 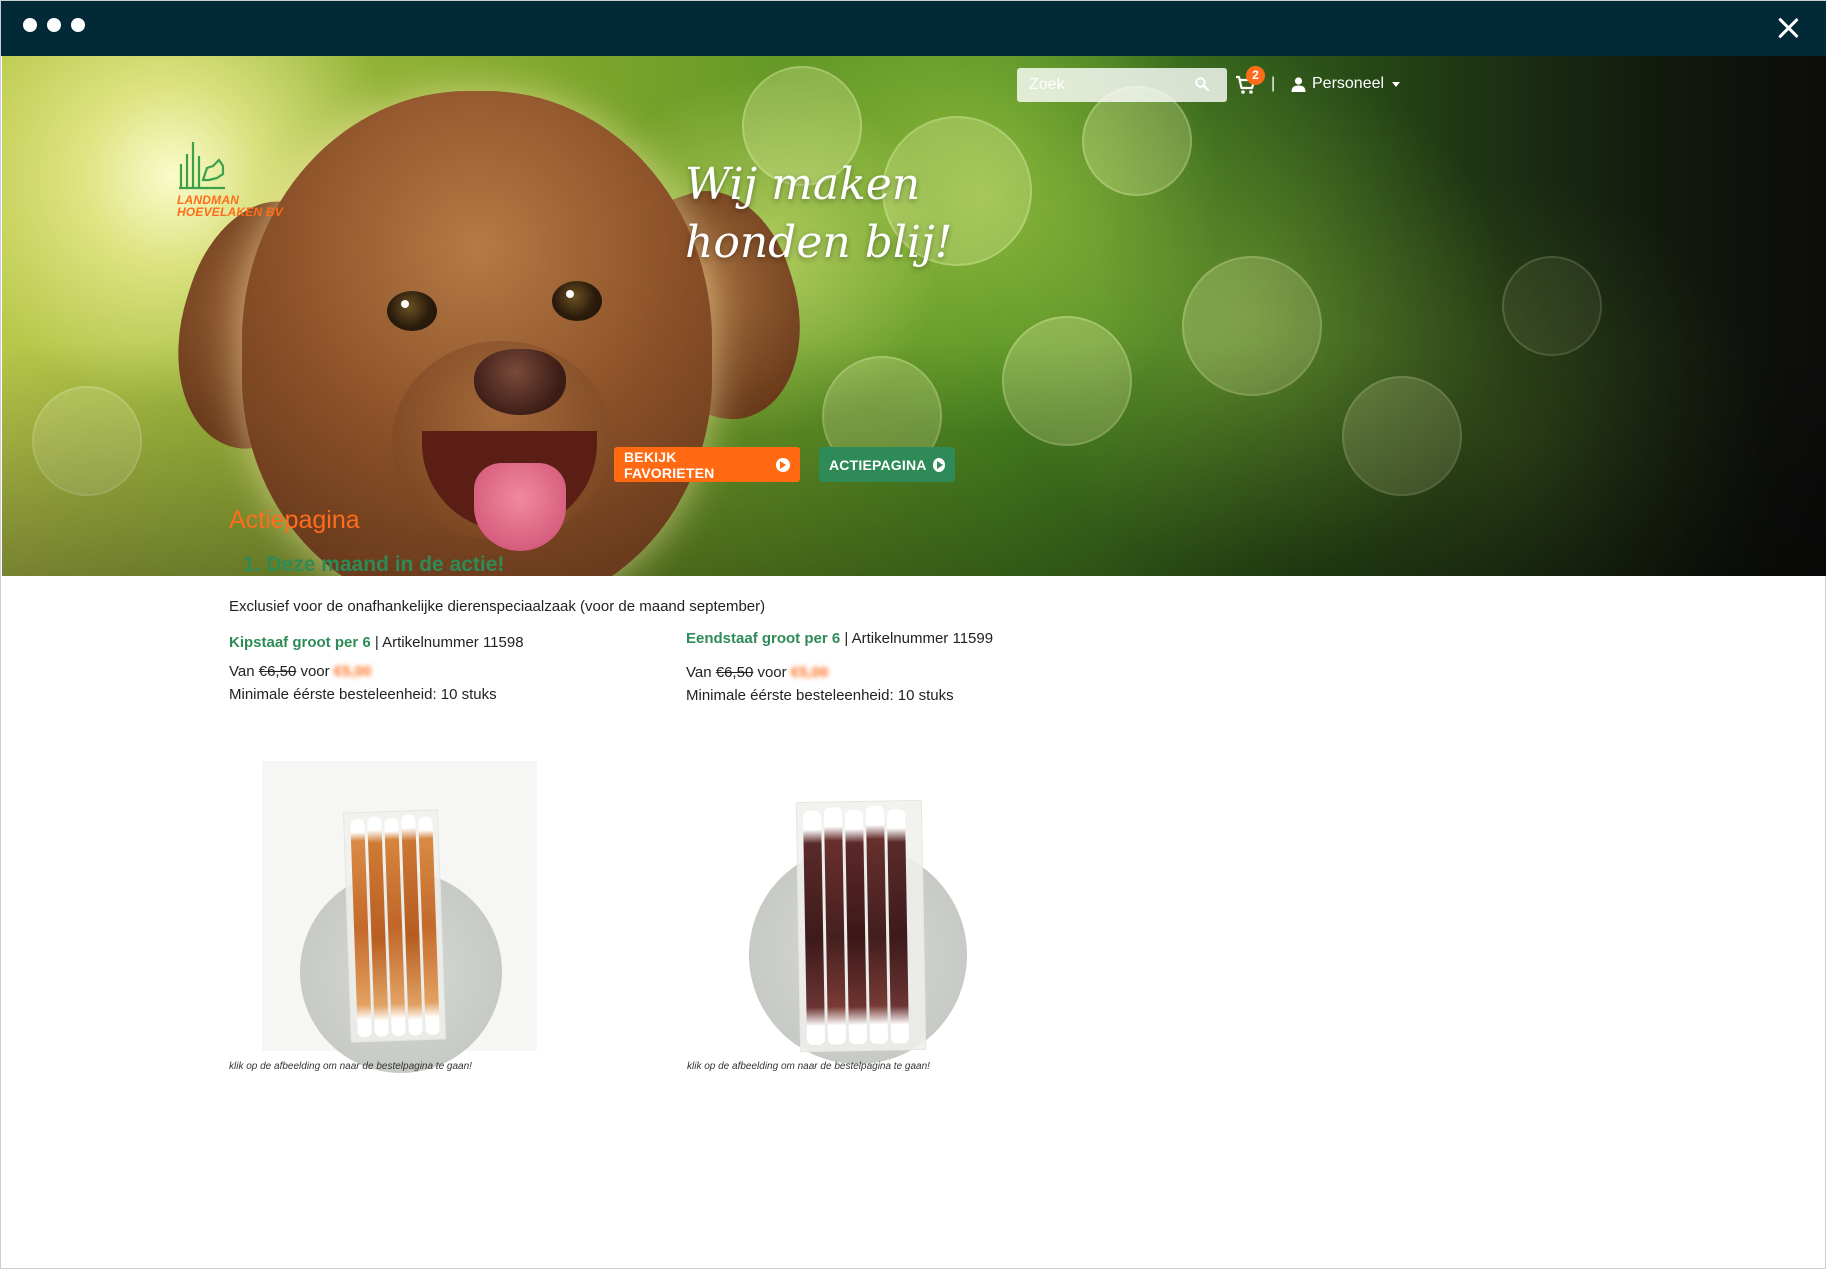 I want to click on user-icon, so click(x=1298, y=84).